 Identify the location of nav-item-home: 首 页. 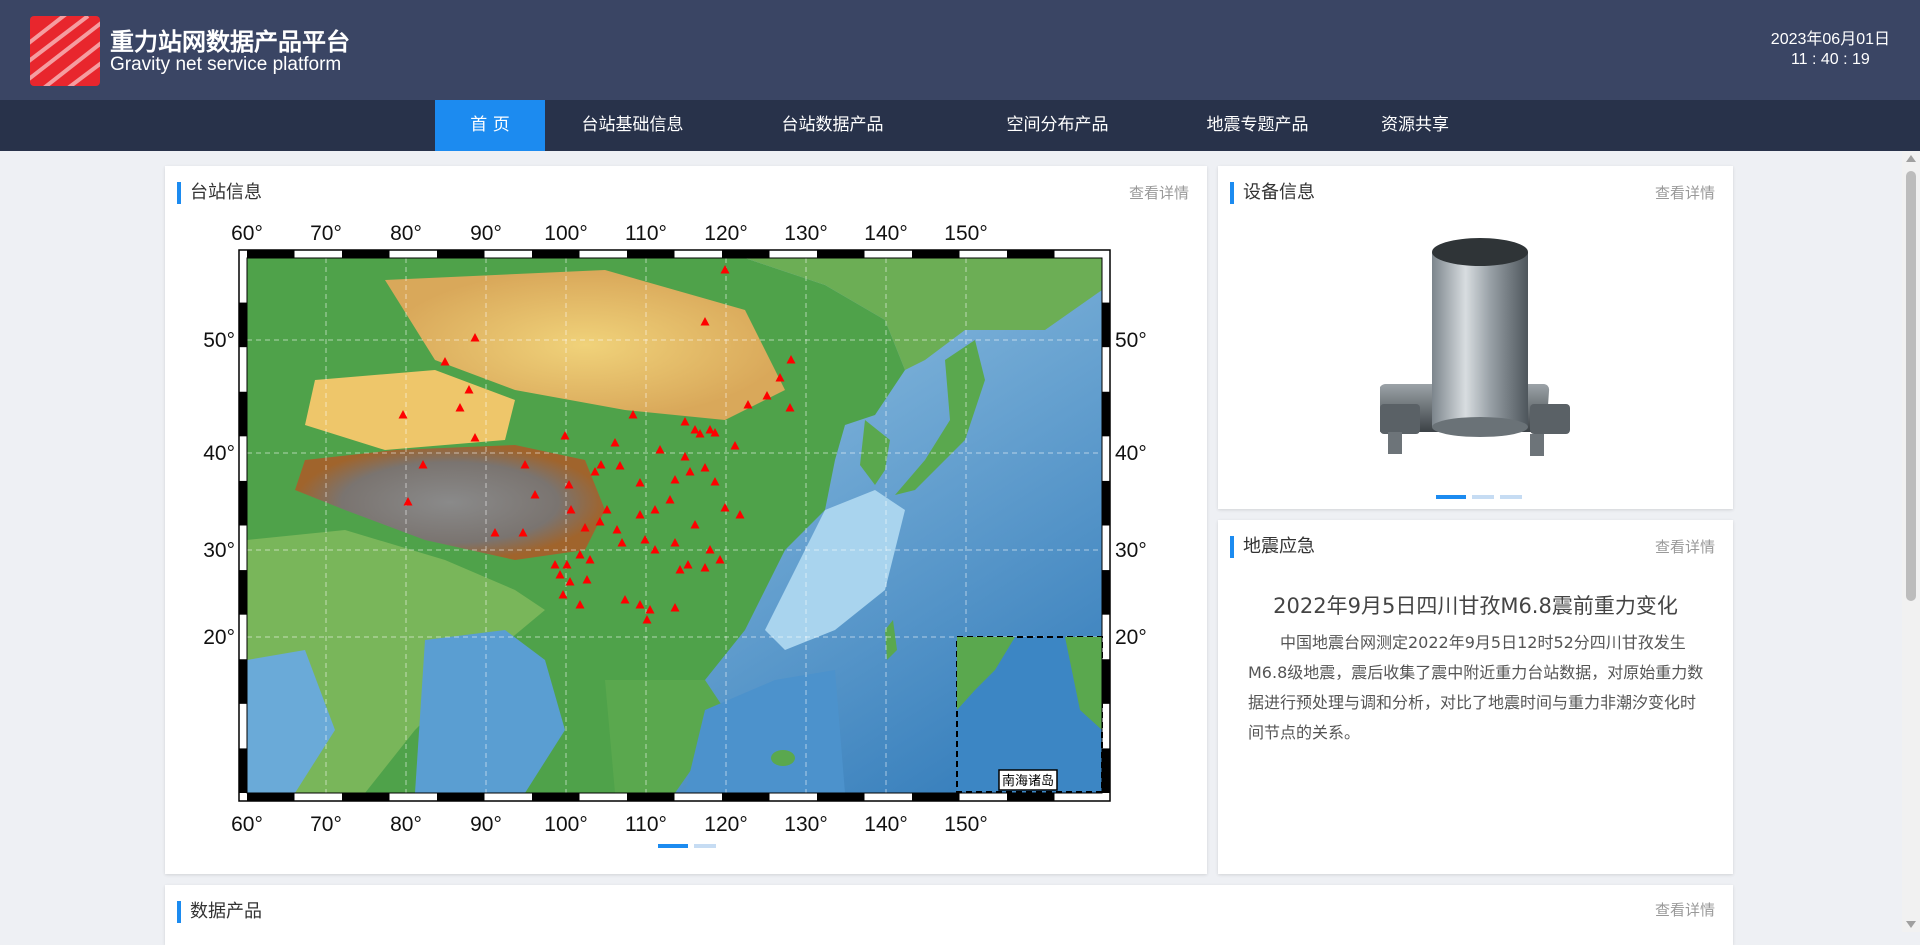
(490, 125).